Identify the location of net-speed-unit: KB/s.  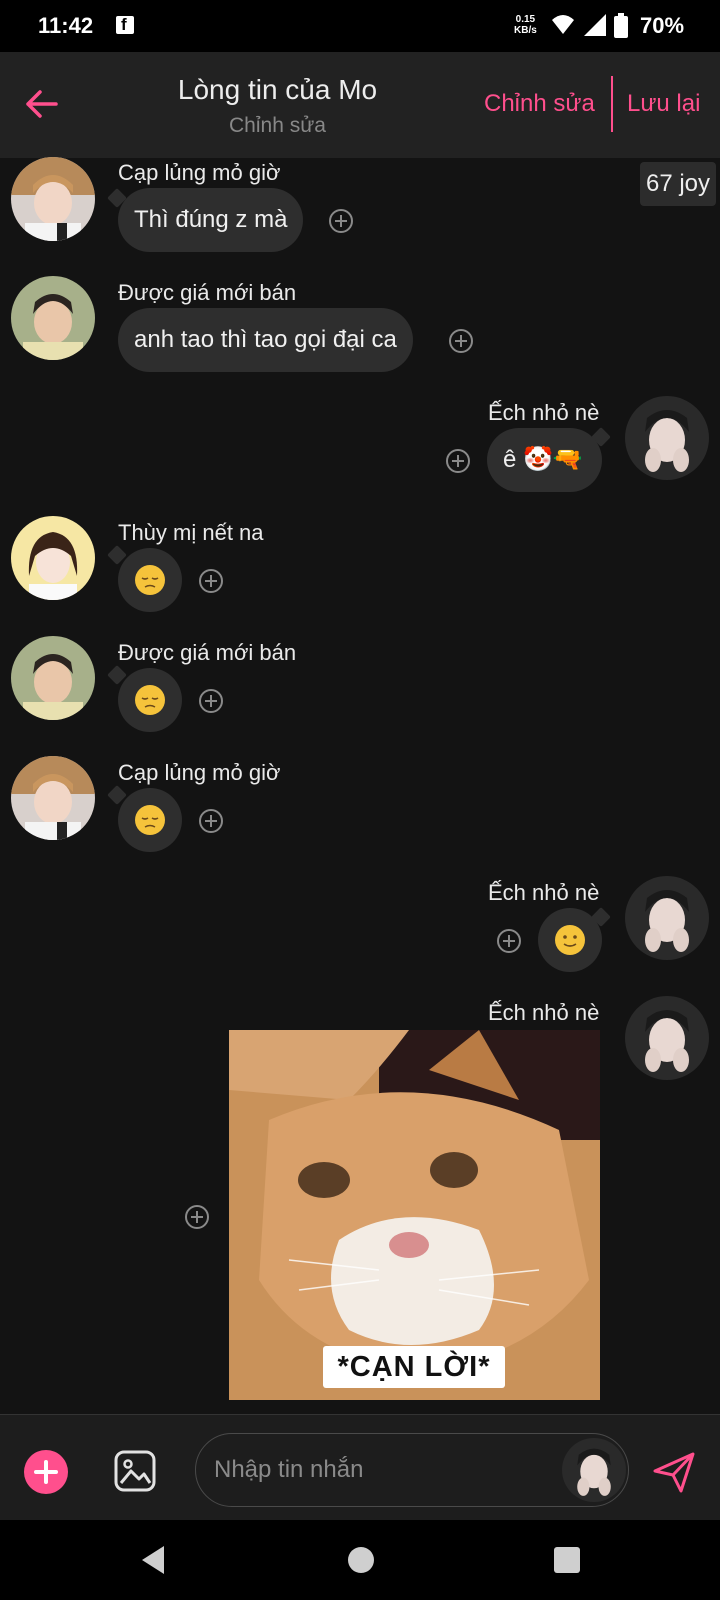
(525, 30).